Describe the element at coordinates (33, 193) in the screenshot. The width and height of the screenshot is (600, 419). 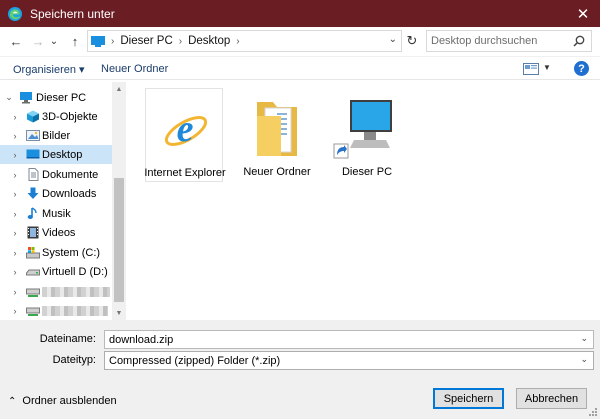
I see `download-icon` at that location.